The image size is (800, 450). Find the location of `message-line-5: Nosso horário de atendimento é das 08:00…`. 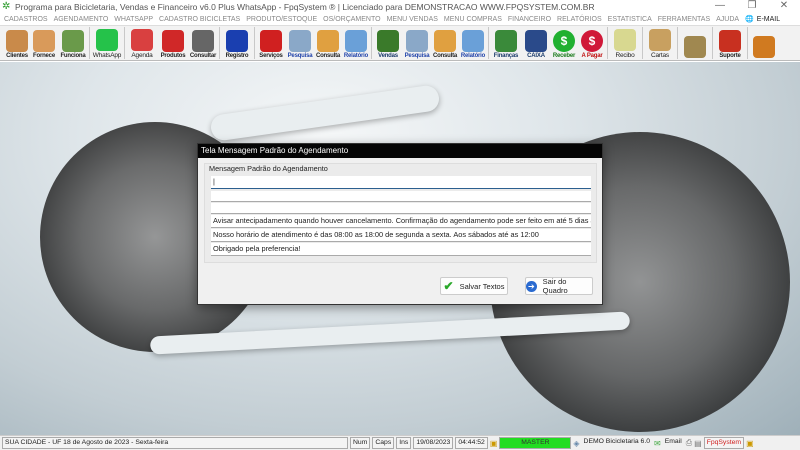

message-line-5: Nosso horário de atendimento é das 08:00… is located at coordinates (401, 235).